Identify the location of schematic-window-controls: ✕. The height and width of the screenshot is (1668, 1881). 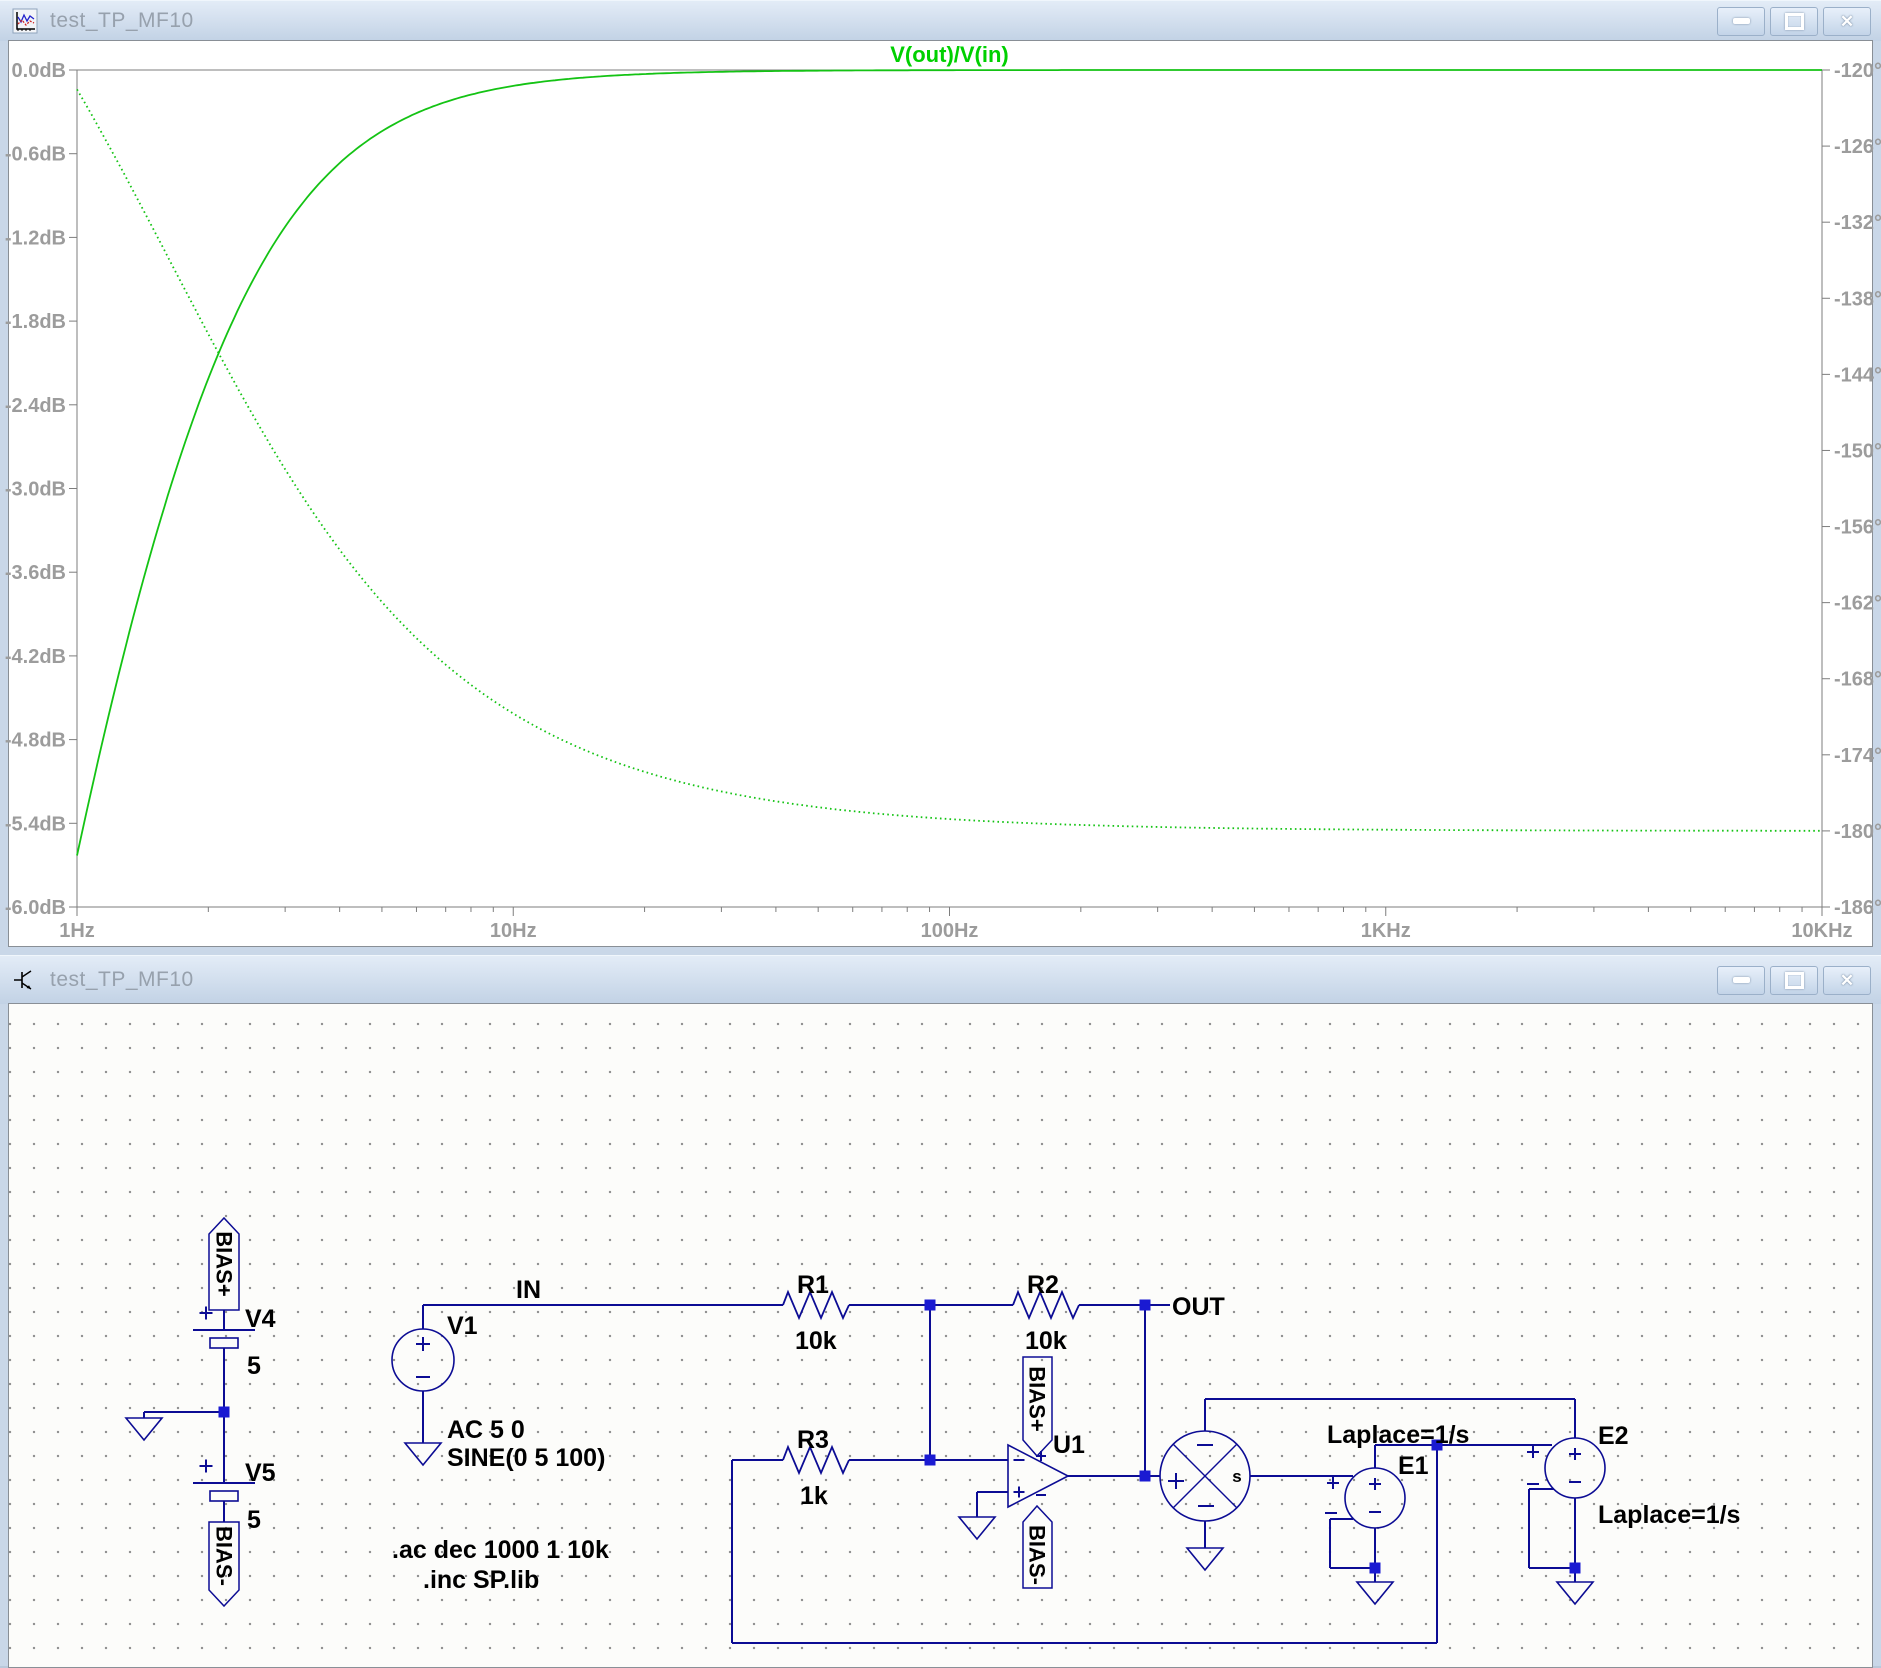
(1791, 980).